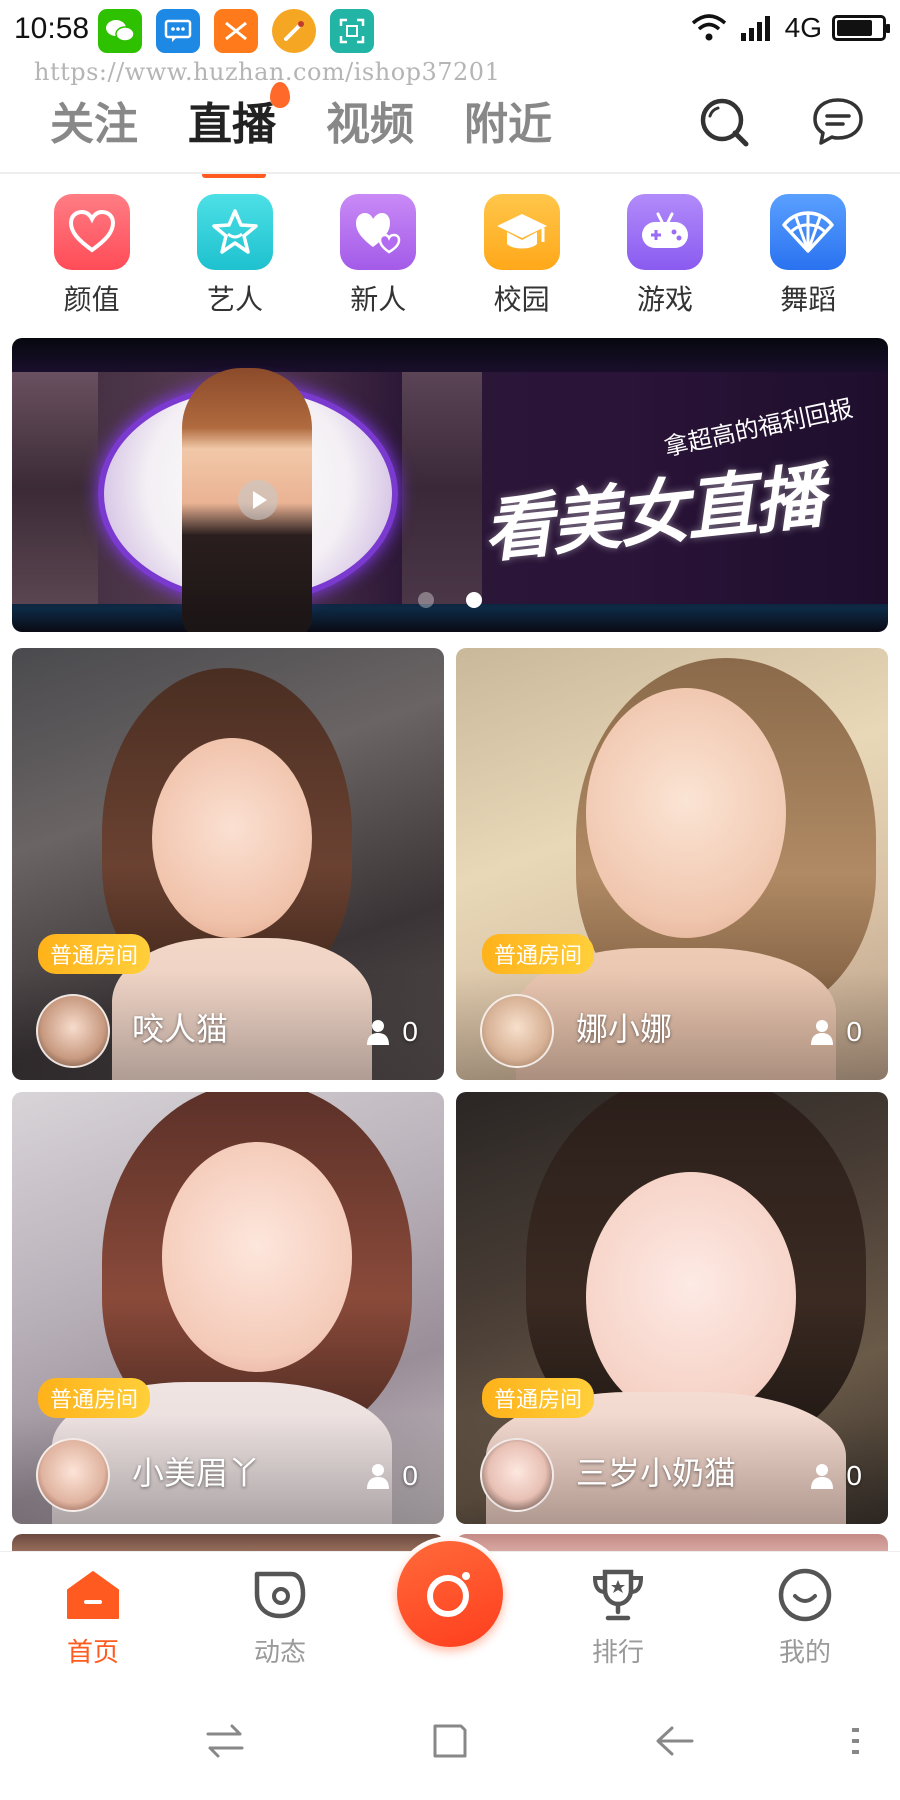  Describe the element at coordinates (664, 232) in the screenshot. I see `gamepad-icon` at that location.